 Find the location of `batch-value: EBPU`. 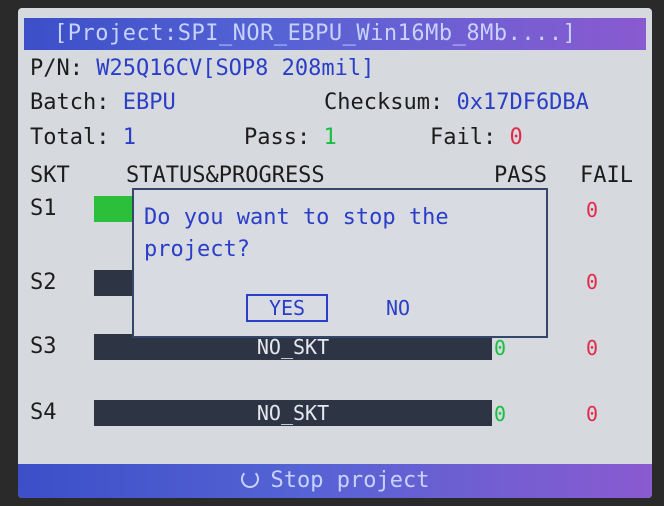

batch-value: EBPU is located at coordinates (149, 102).